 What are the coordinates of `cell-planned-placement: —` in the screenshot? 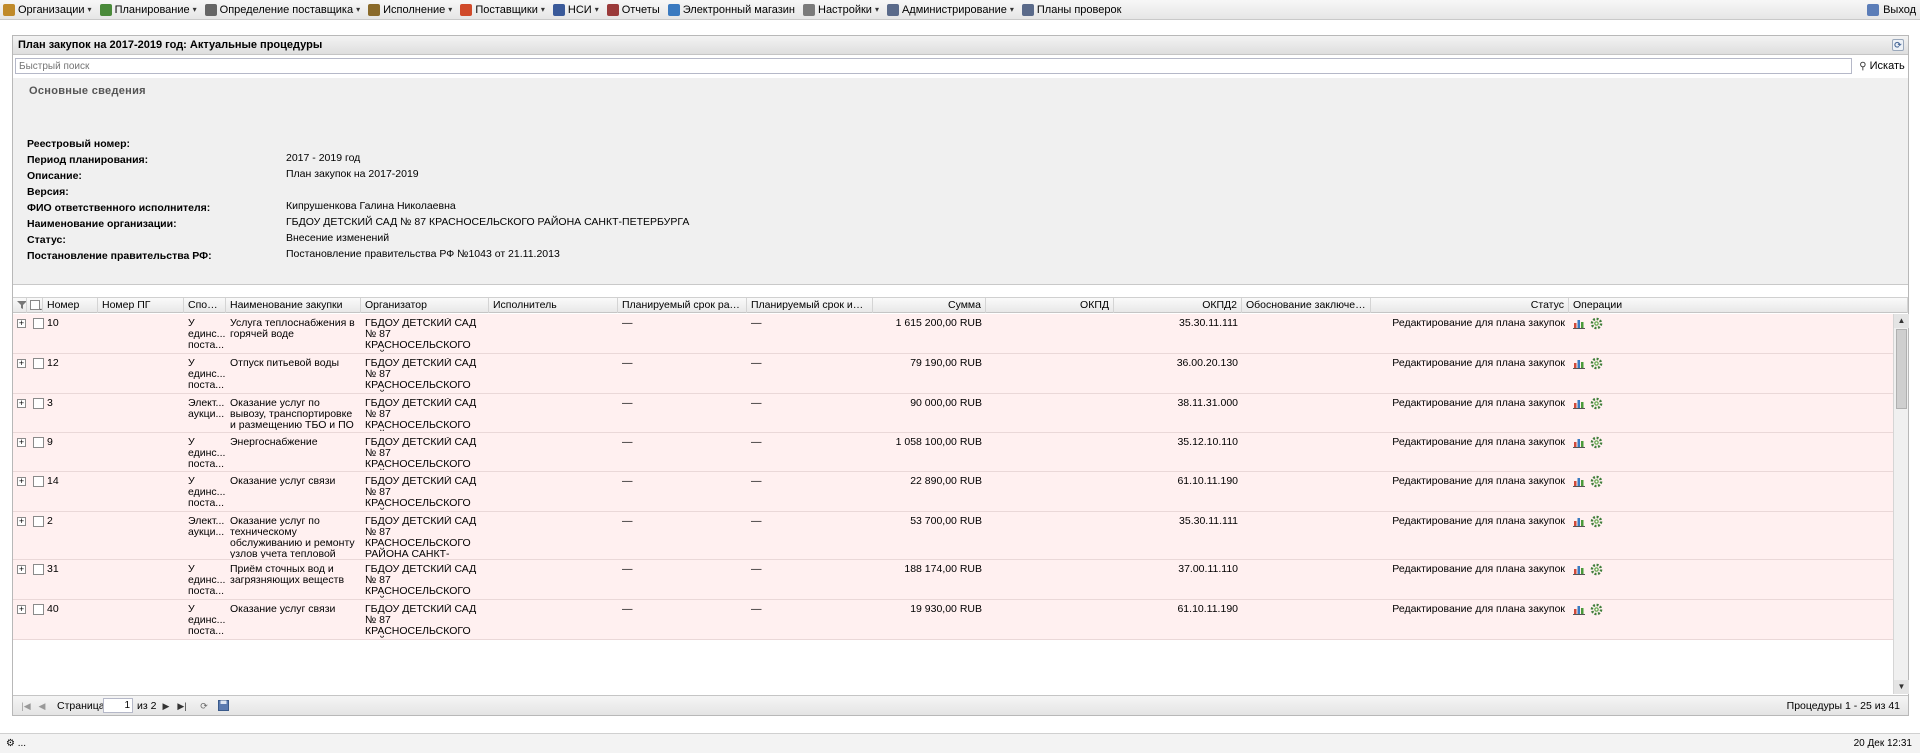 It's located at (627, 521).